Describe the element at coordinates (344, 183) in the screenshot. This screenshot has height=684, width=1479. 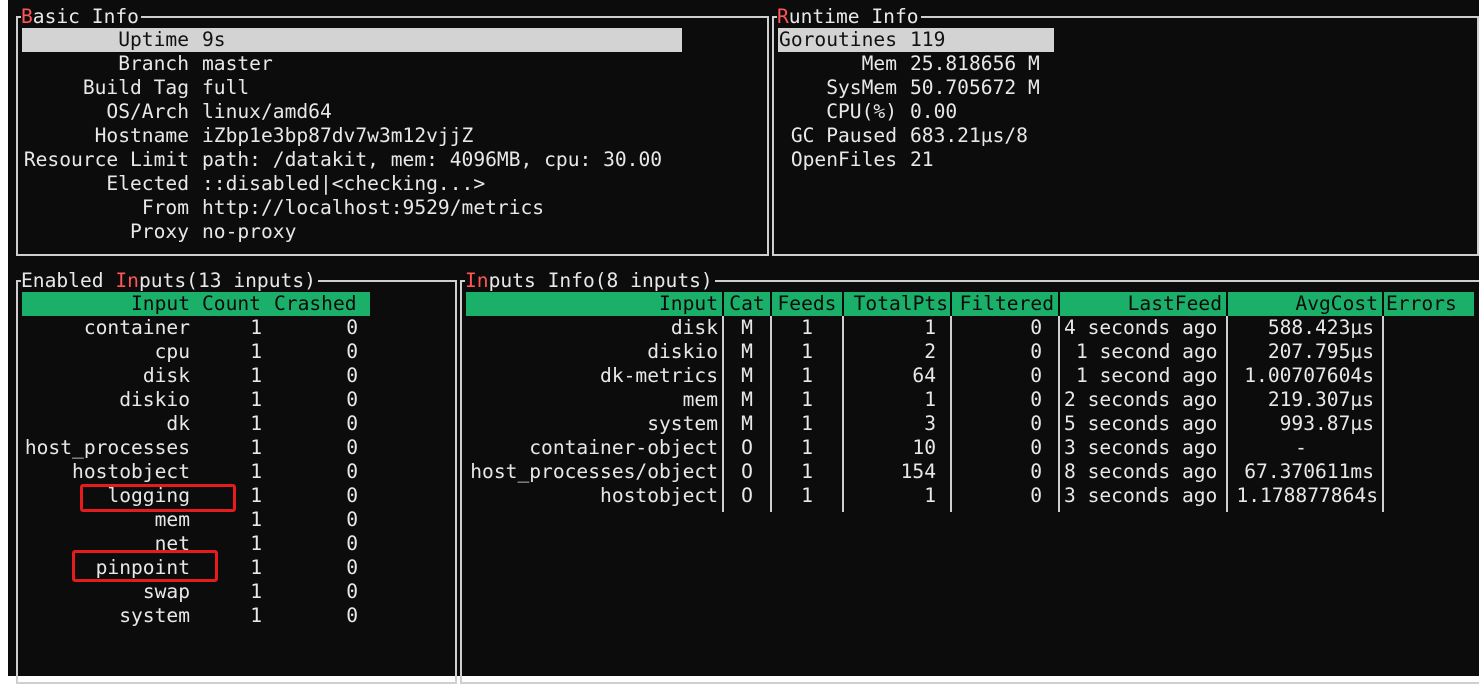
I see `cell-text: ::disabled|<checking...>` at that location.